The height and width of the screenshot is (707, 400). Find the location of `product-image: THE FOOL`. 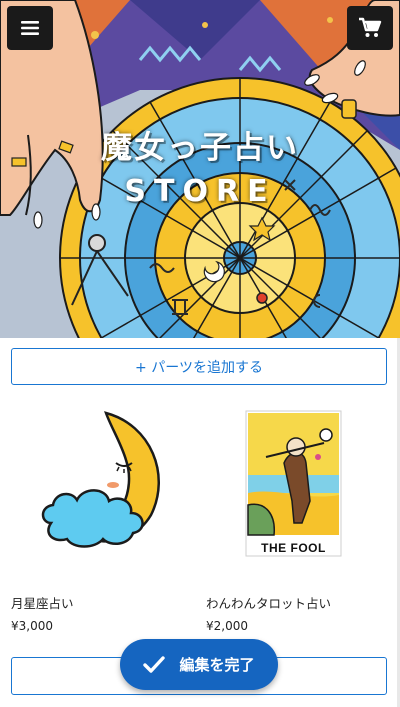

product-image: THE FOOL is located at coordinates (296, 485).